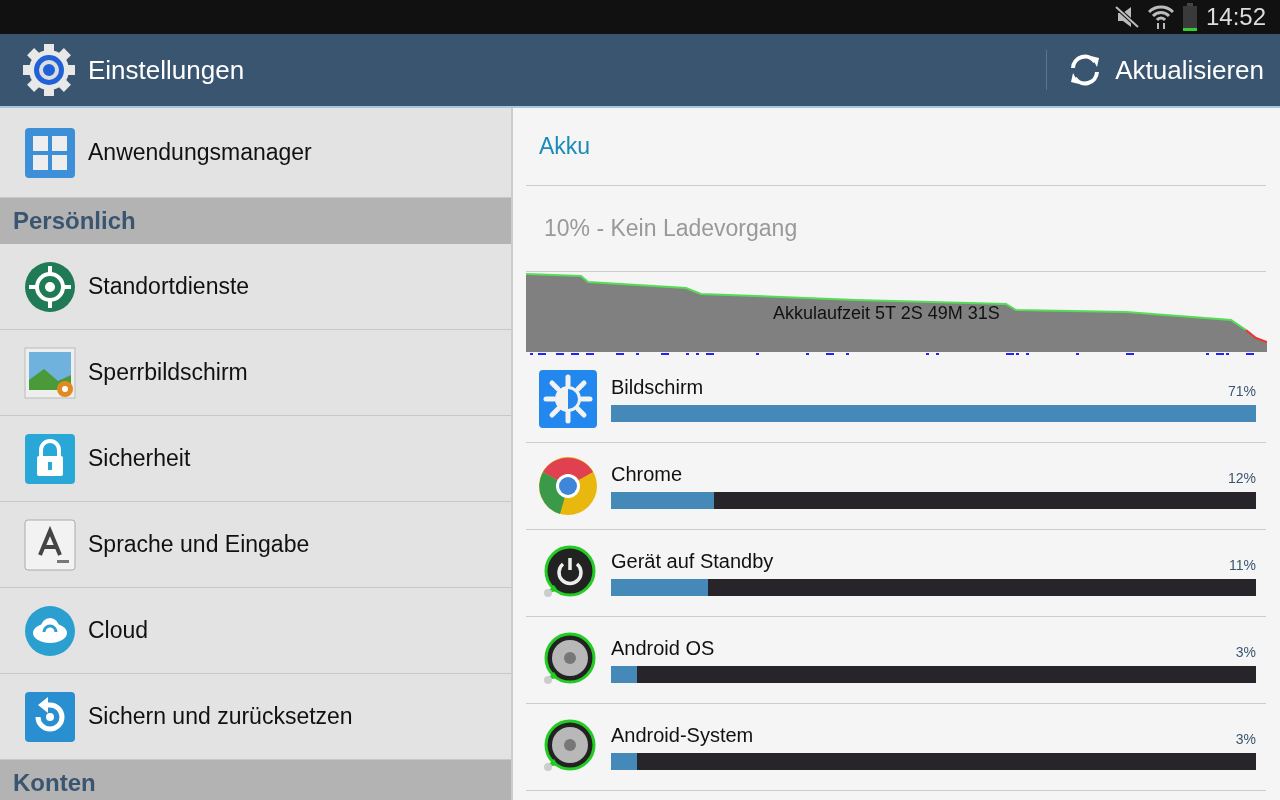  What do you see at coordinates (49, 70) in the screenshot?
I see `gear-icon` at bounding box center [49, 70].